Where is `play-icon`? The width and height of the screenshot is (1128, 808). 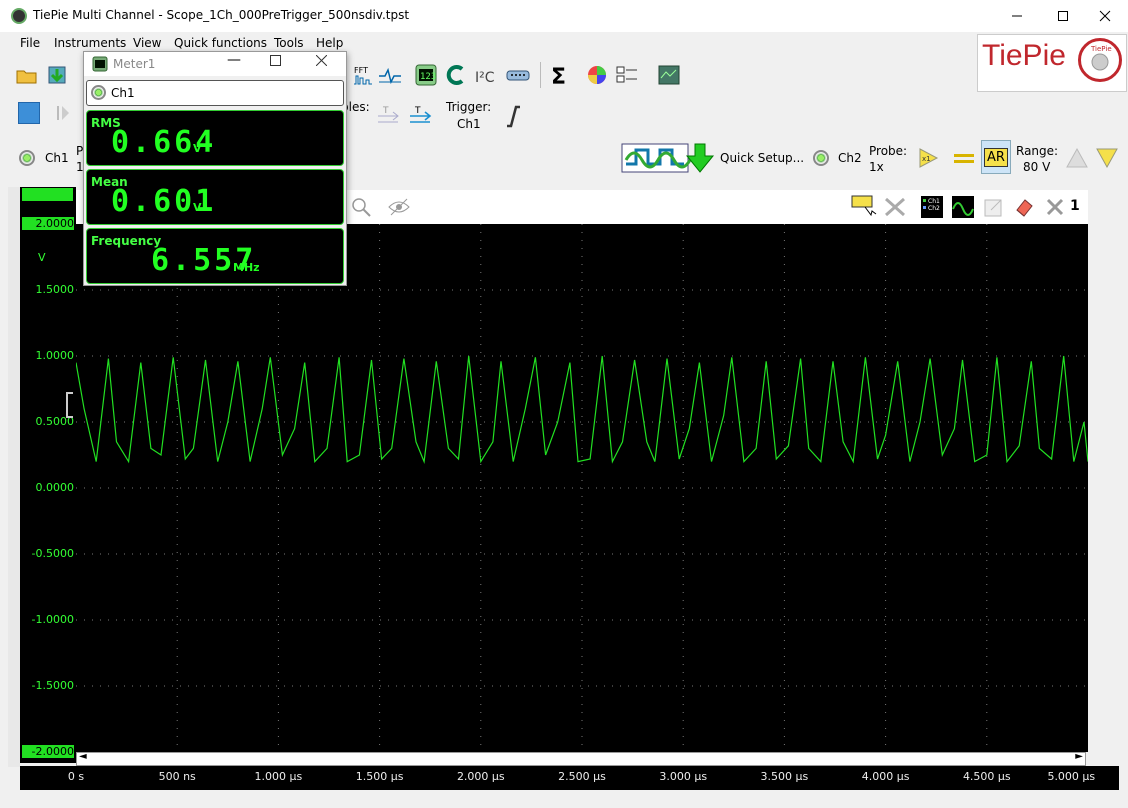 play-icon is located at coordinates (62, 113).